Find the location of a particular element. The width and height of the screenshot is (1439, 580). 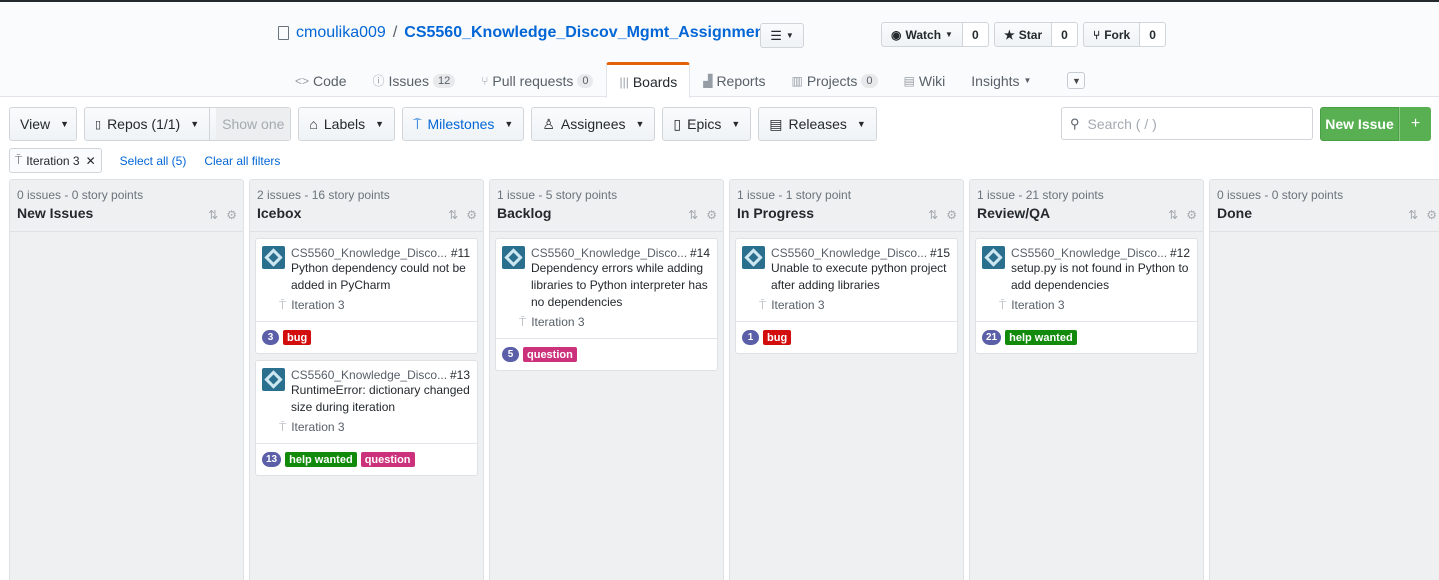

tab-code: <> Code is located at coordinates (320, 80).